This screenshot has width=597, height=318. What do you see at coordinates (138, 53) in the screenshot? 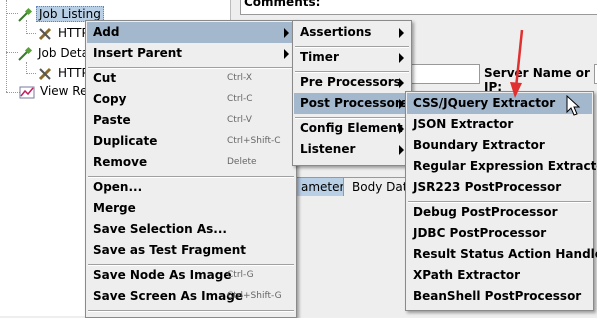
I see `menu-label: Insert Parent` at bounding box center [138, 53].